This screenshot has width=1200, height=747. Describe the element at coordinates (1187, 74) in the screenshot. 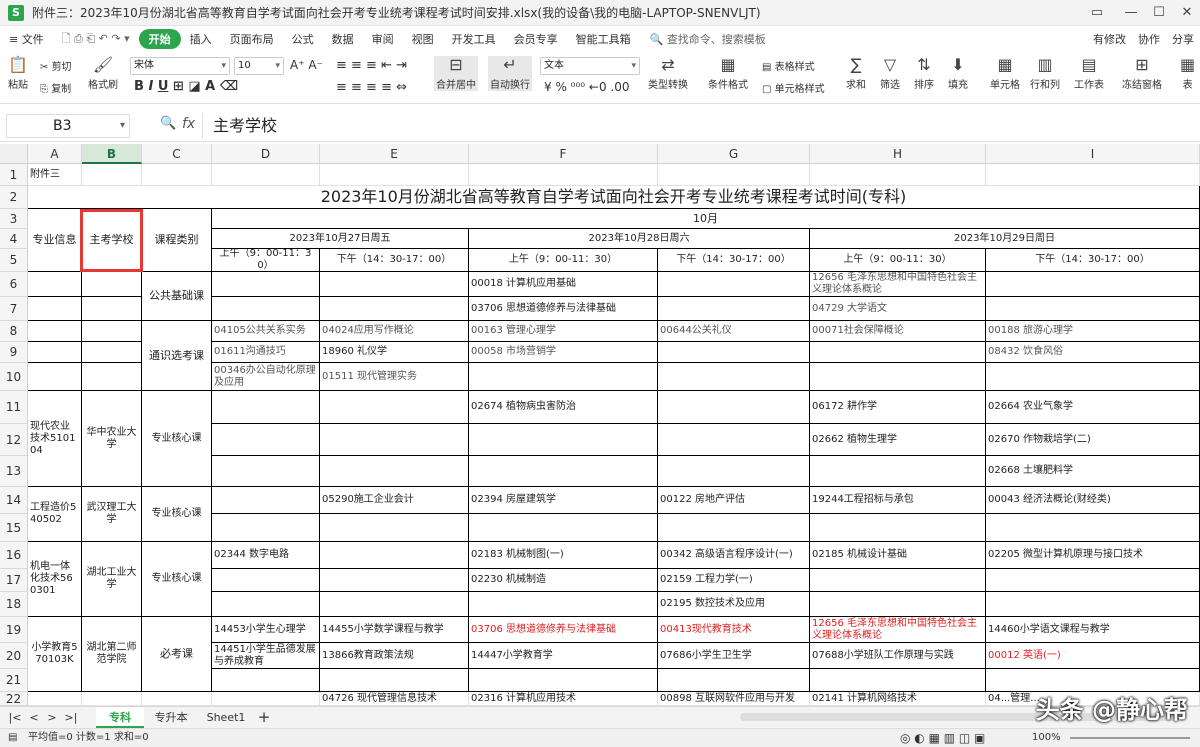

I see `table-button: ▦ 表` at that location.